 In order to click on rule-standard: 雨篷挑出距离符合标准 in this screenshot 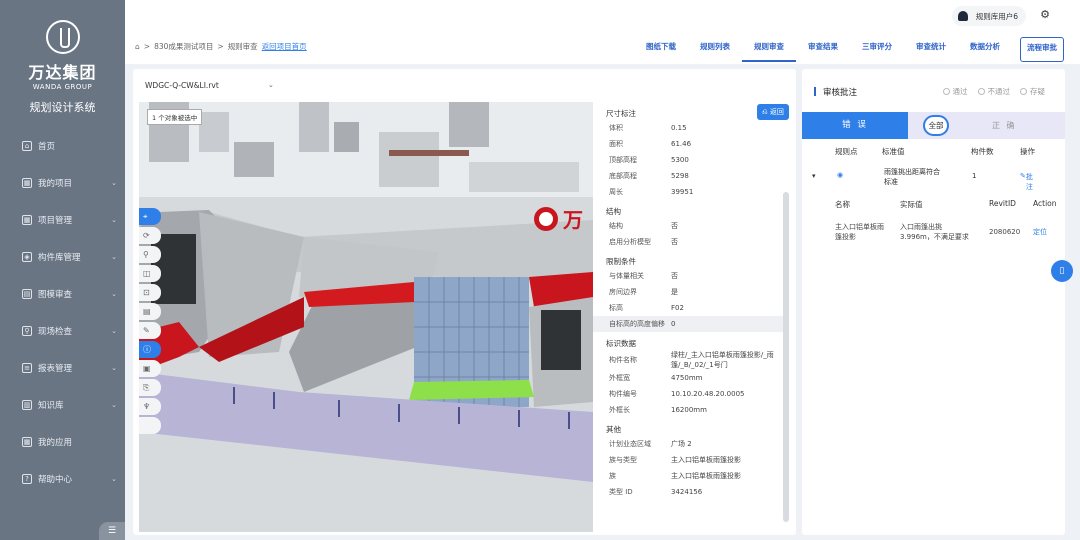, I will do `click(912, 177)`.